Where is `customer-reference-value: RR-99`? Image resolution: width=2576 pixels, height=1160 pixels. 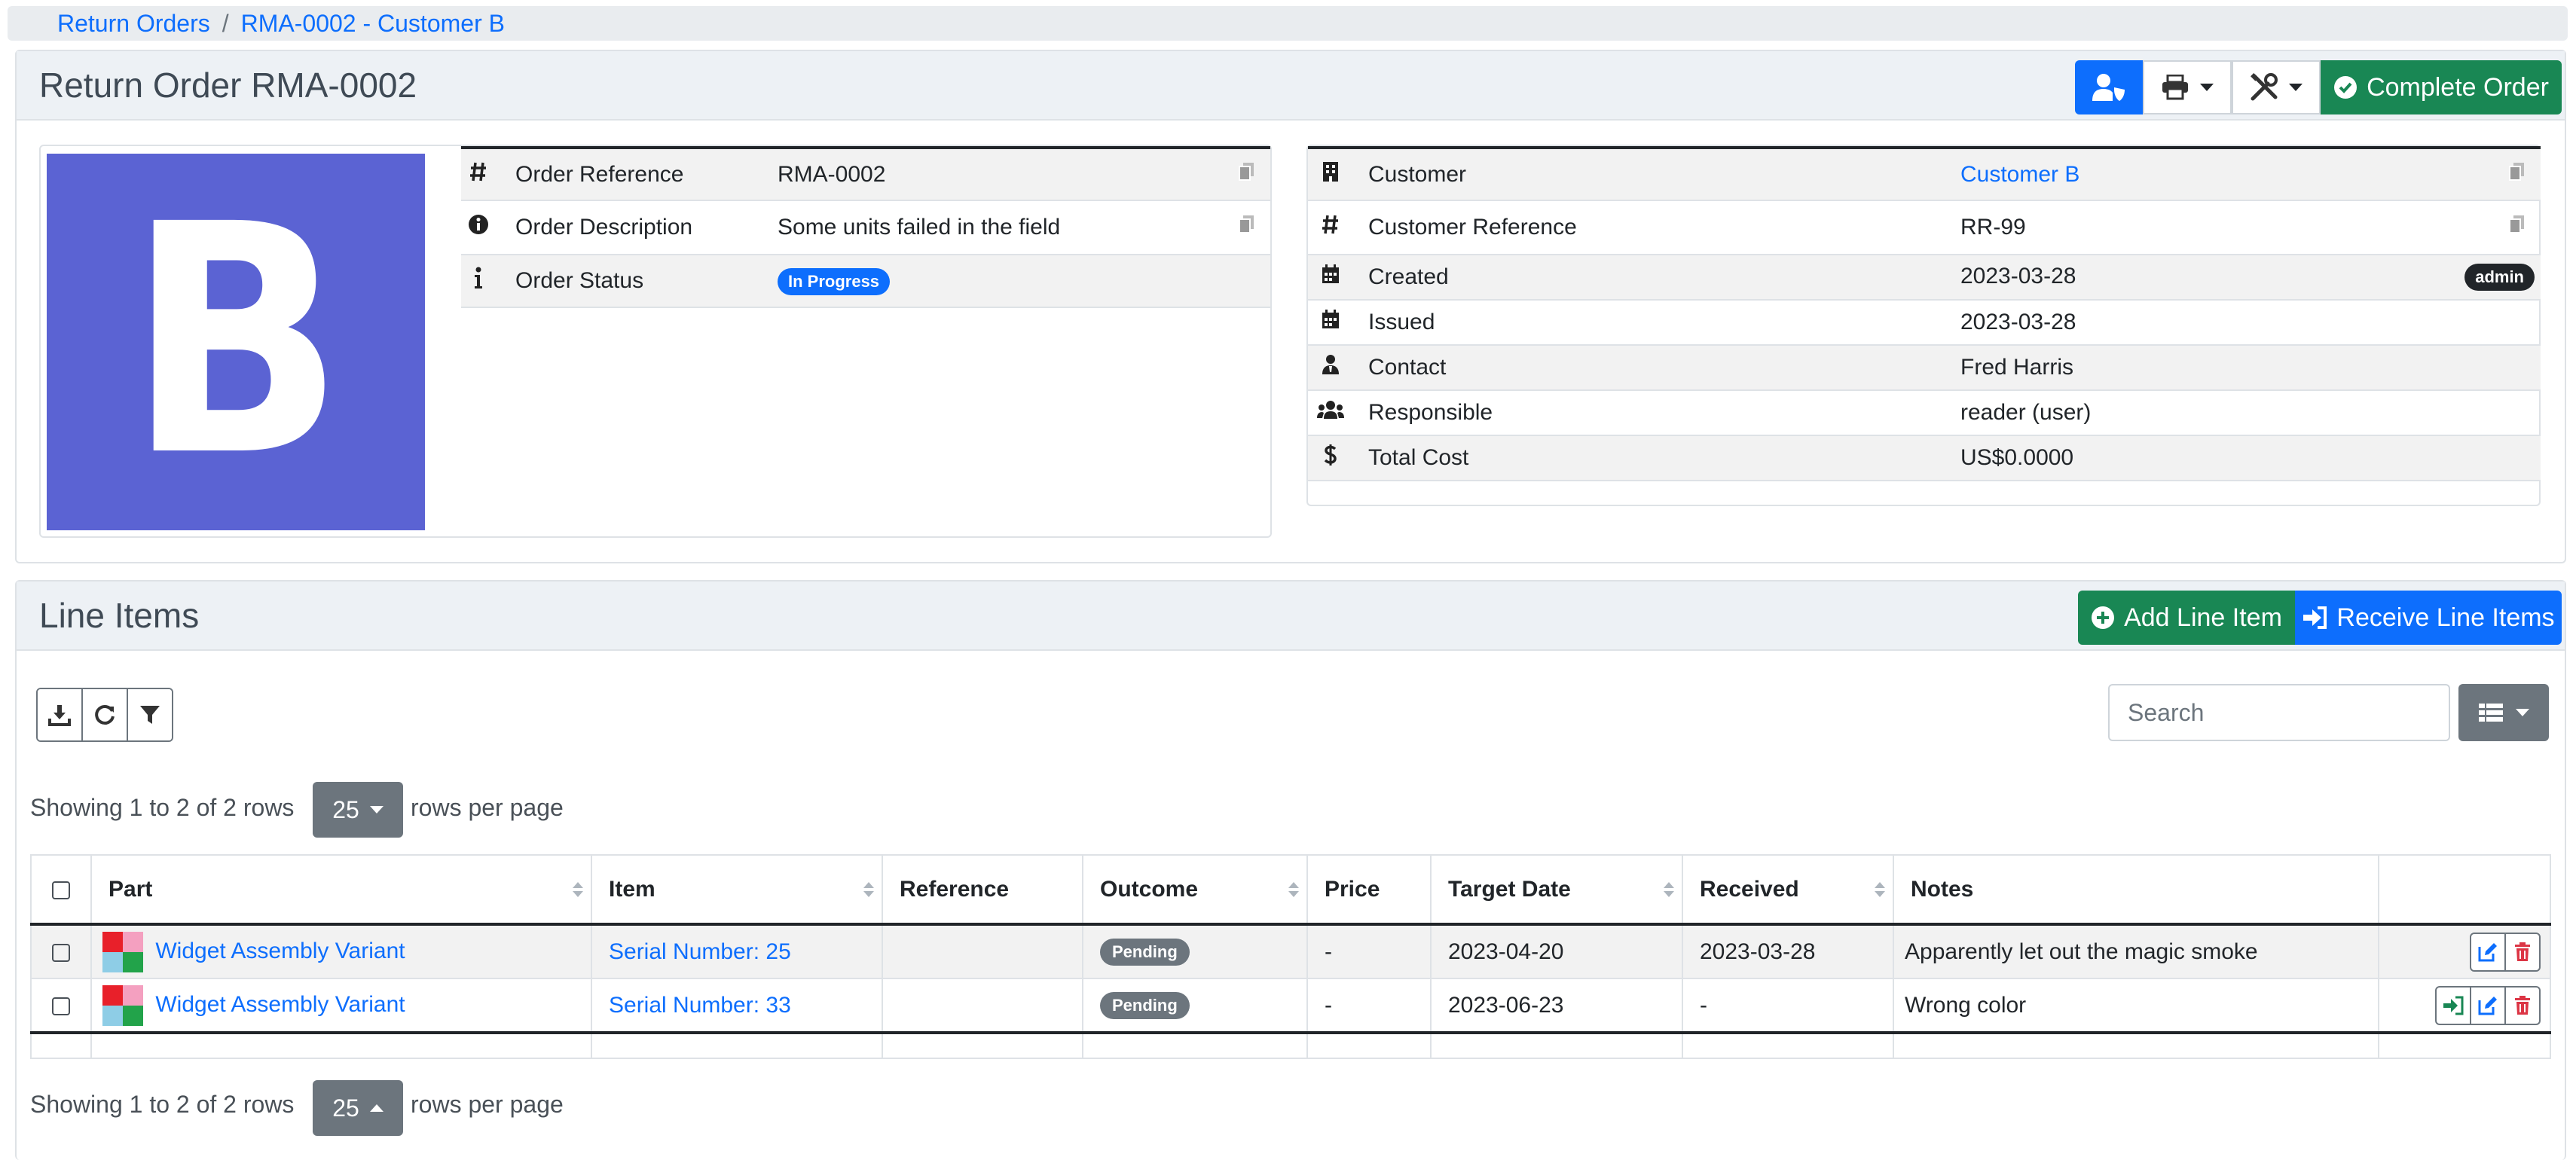
customer-reference-value: RR-99 is located at coordinates (1993, 227).